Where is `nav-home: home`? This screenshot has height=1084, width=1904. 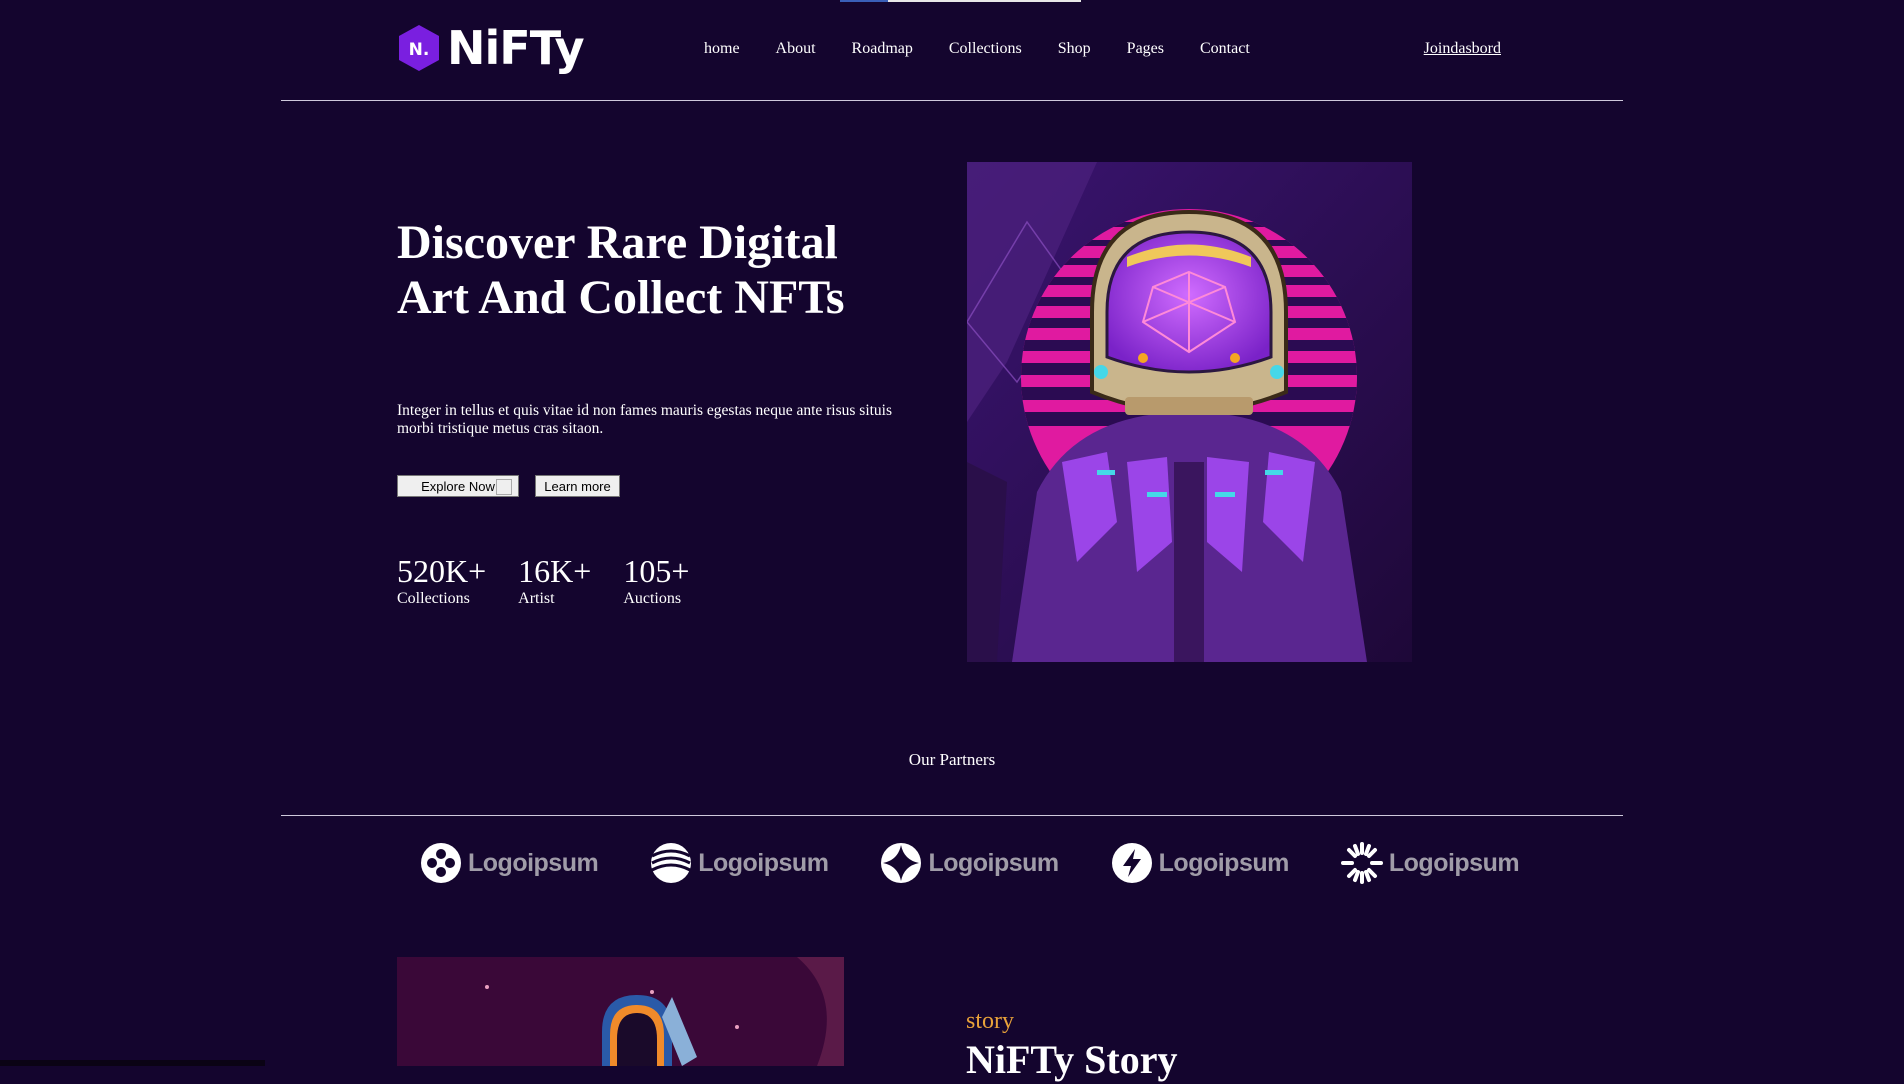
nav-home: home is located at coordinates (722, 49).